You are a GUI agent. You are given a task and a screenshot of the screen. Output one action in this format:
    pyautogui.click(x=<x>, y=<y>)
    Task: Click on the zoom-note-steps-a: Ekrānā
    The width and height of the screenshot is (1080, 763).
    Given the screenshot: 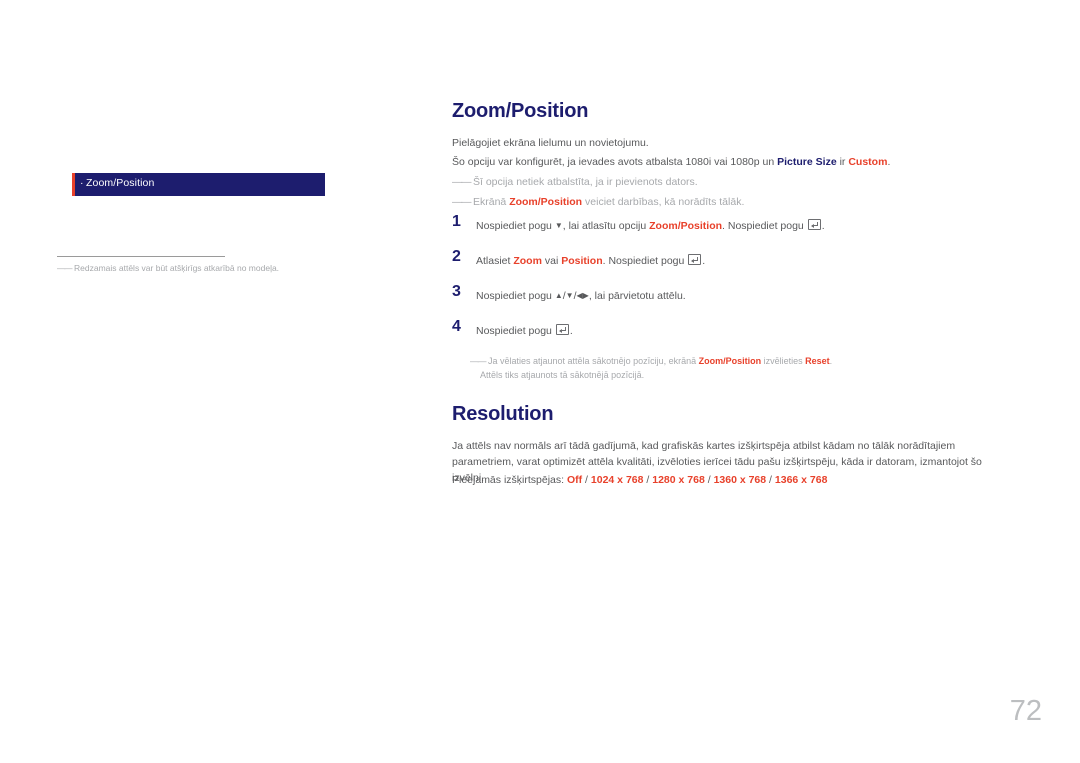 What is the action you would take?
    pyautogui.click(x=491, y=202)
    